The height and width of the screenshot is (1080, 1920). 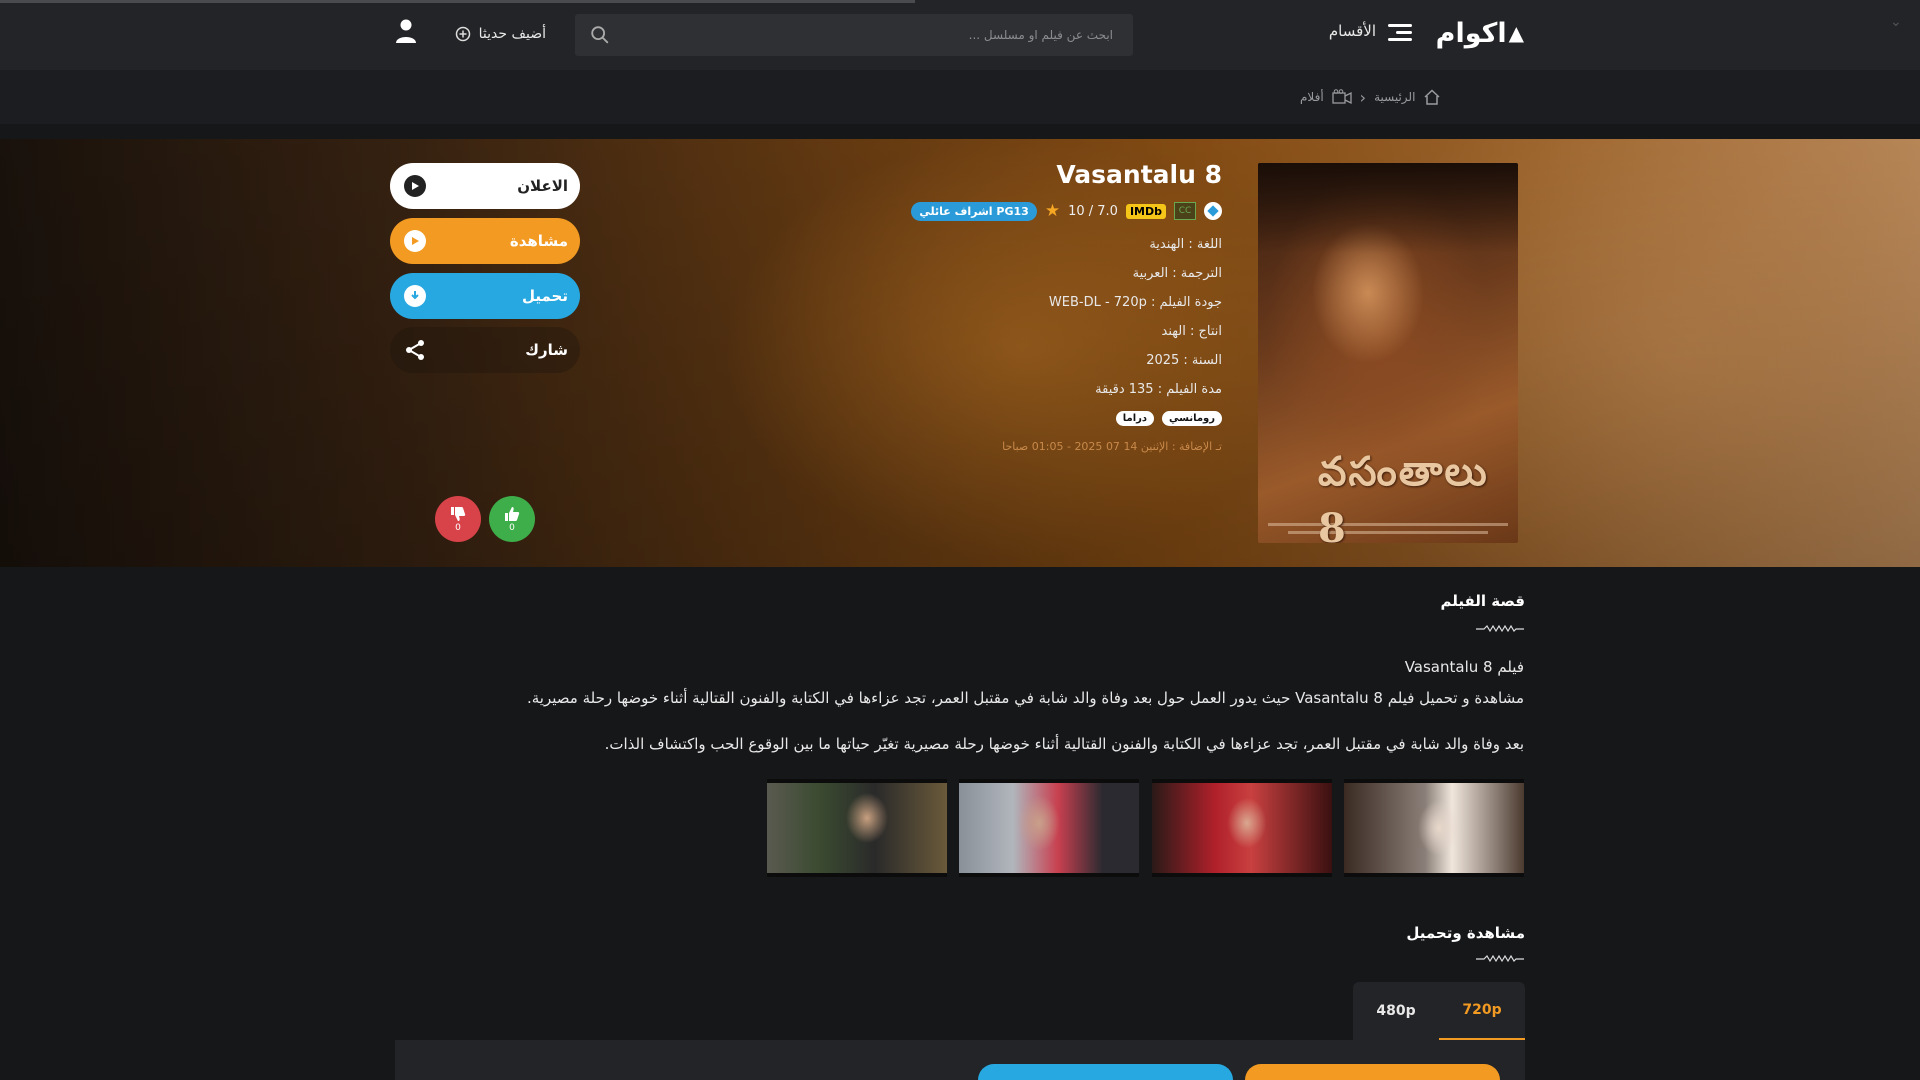 What do you see at coordinates (1135, 302) in the screenshot?
I see `movie-quality: جودة الفيلم : WEB-DL - 720p` at bounding box center [1135, 302].